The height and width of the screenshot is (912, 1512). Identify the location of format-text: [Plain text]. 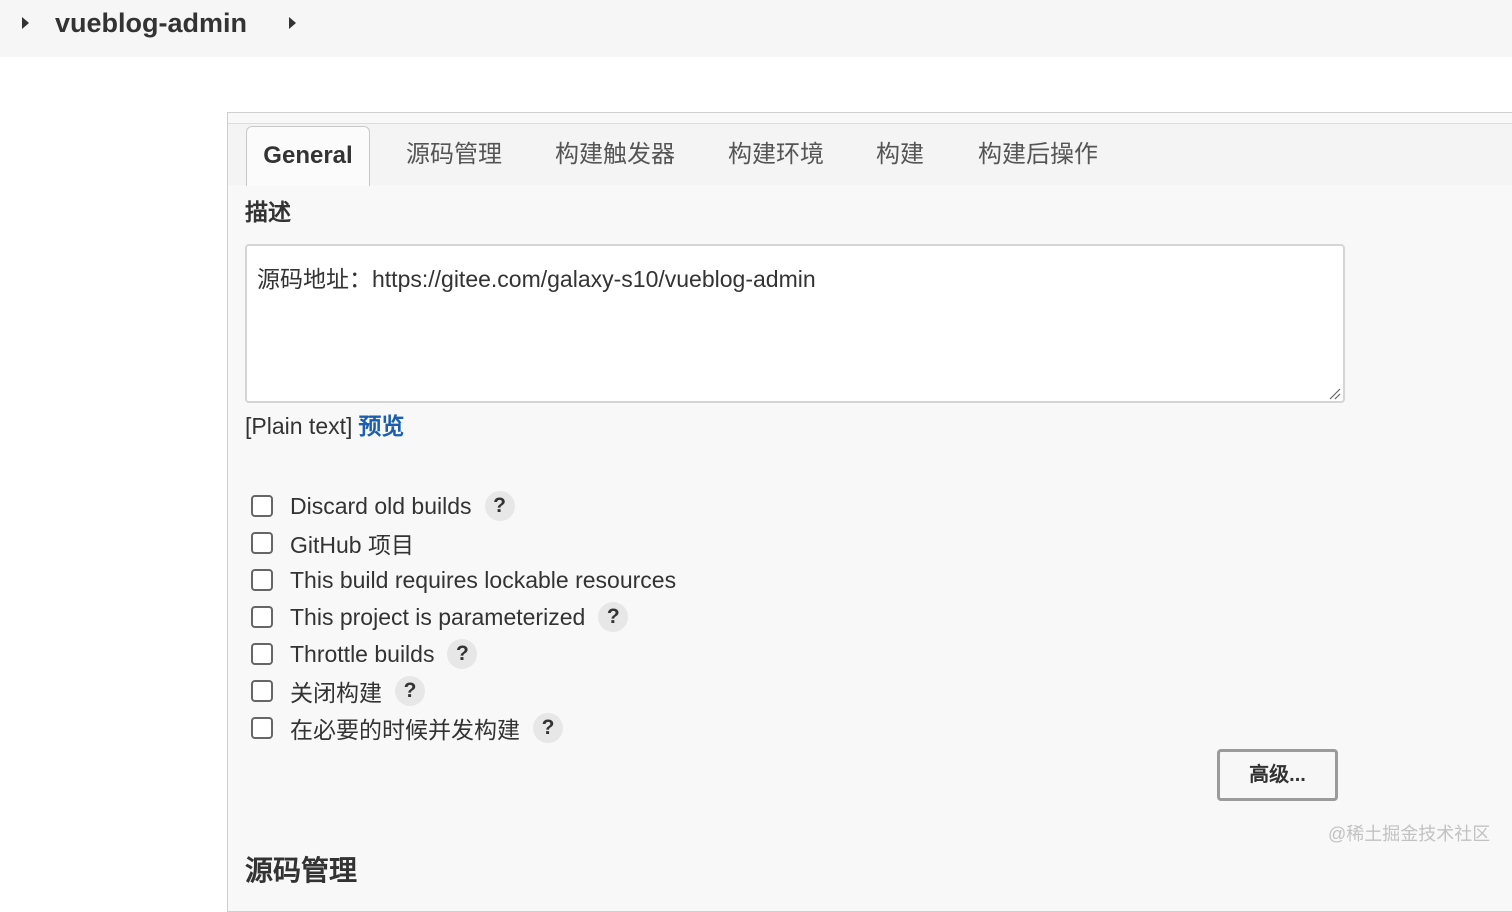
(299, 426).